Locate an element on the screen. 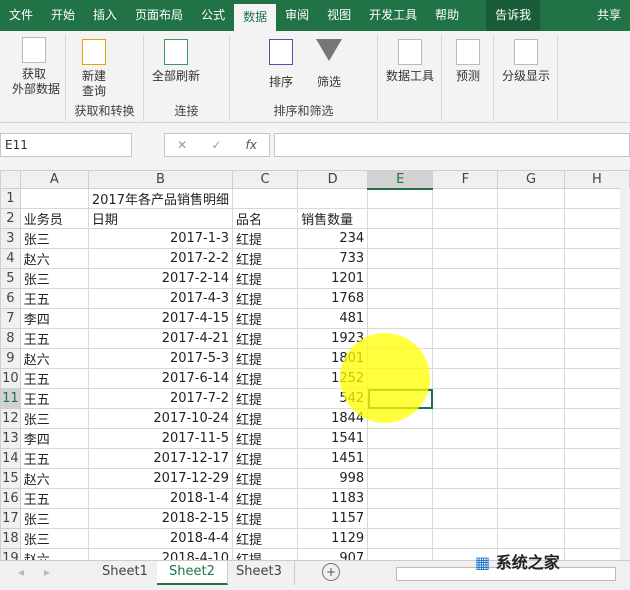 The height and width of the screenshot is (590, 630). data-tools-button: 数据工具 is located at coordinates (410, 61).